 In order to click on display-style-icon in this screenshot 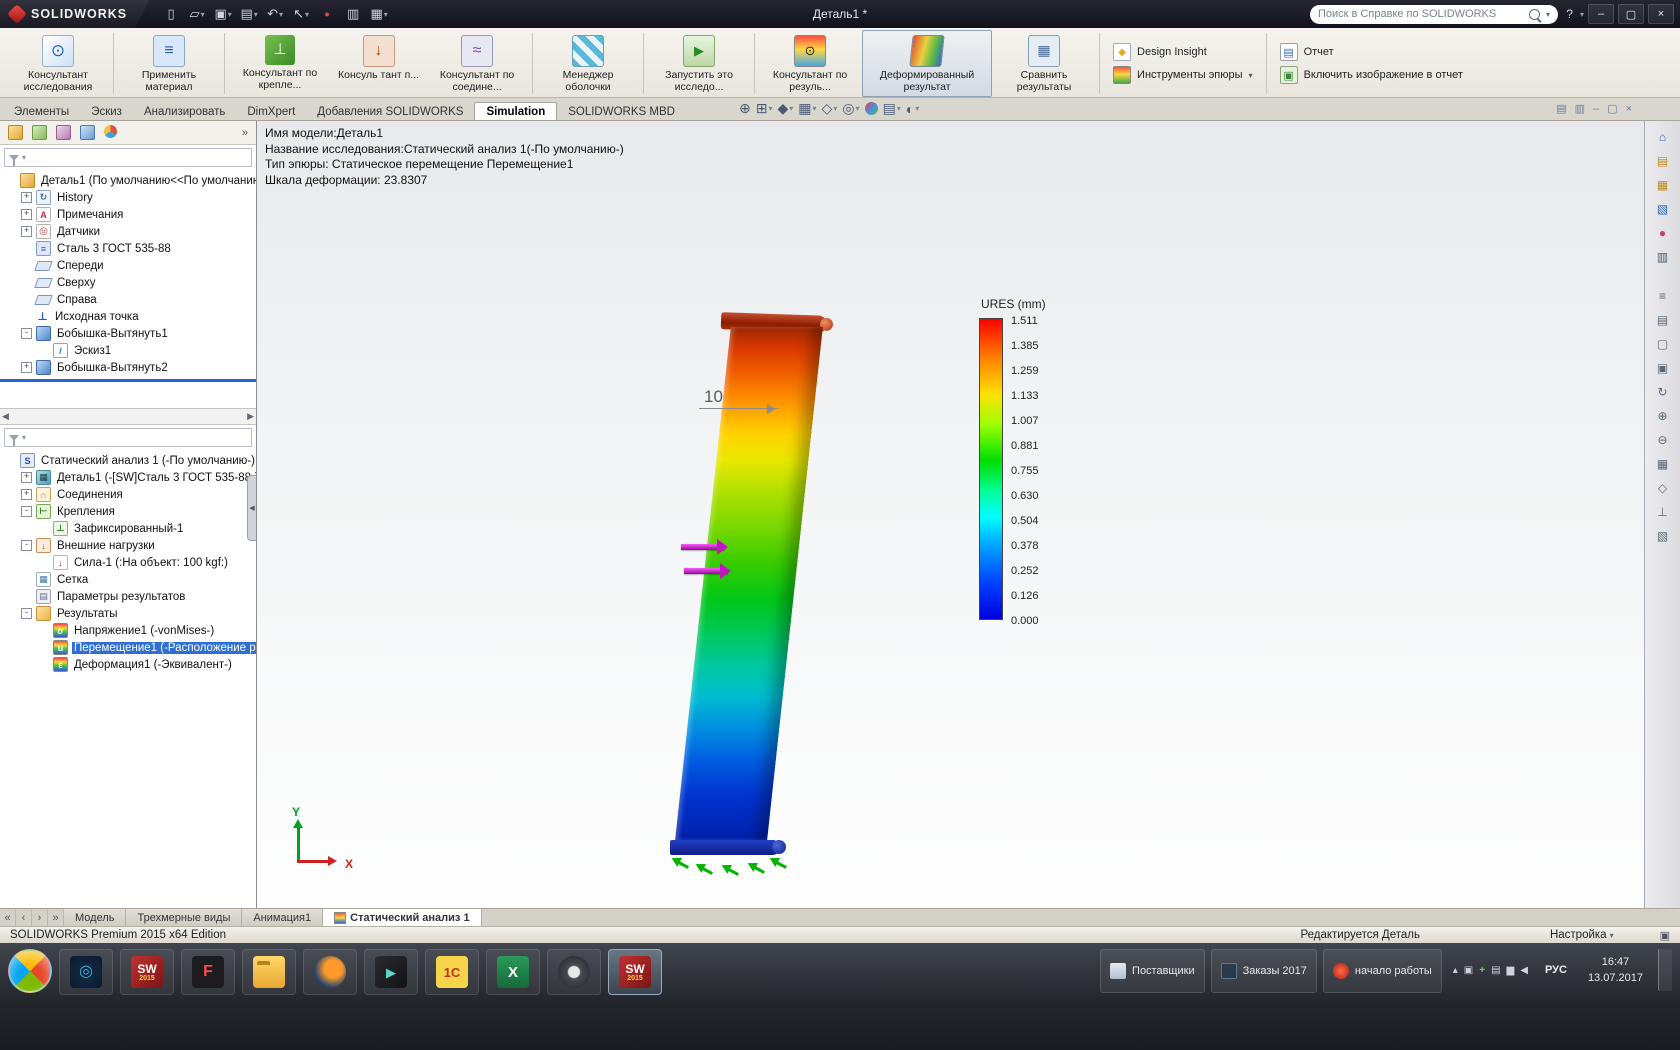, I will do `click(830, 108)`.